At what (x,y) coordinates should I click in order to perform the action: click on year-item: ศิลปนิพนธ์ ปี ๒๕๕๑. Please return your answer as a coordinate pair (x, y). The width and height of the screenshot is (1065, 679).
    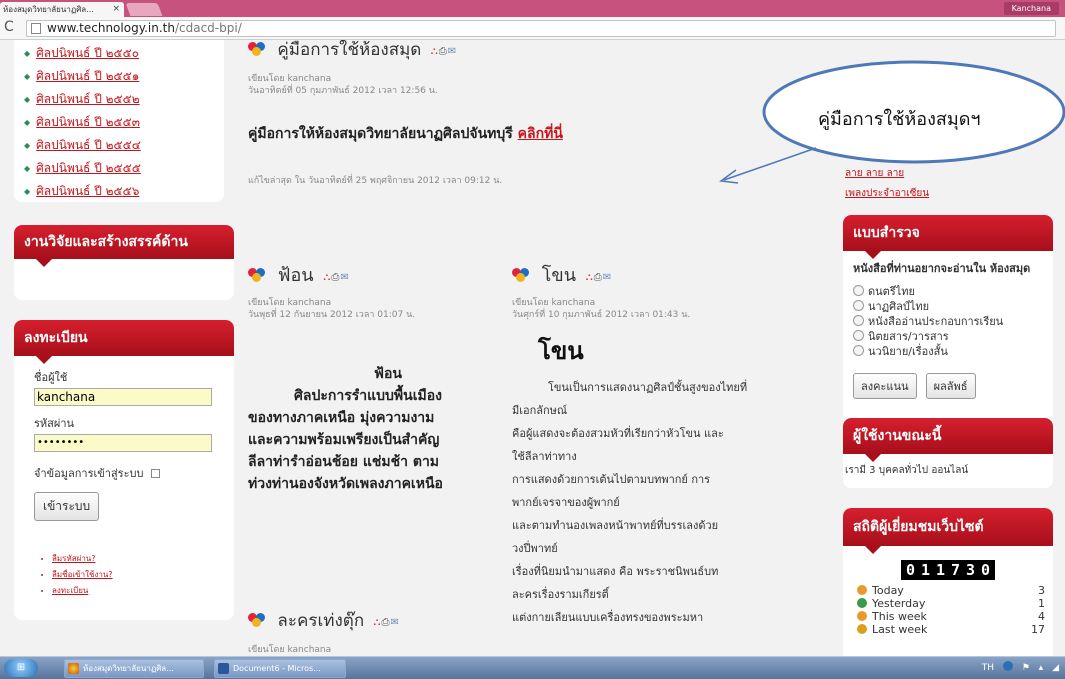
    Looking at the image, I should click on (119, 76).